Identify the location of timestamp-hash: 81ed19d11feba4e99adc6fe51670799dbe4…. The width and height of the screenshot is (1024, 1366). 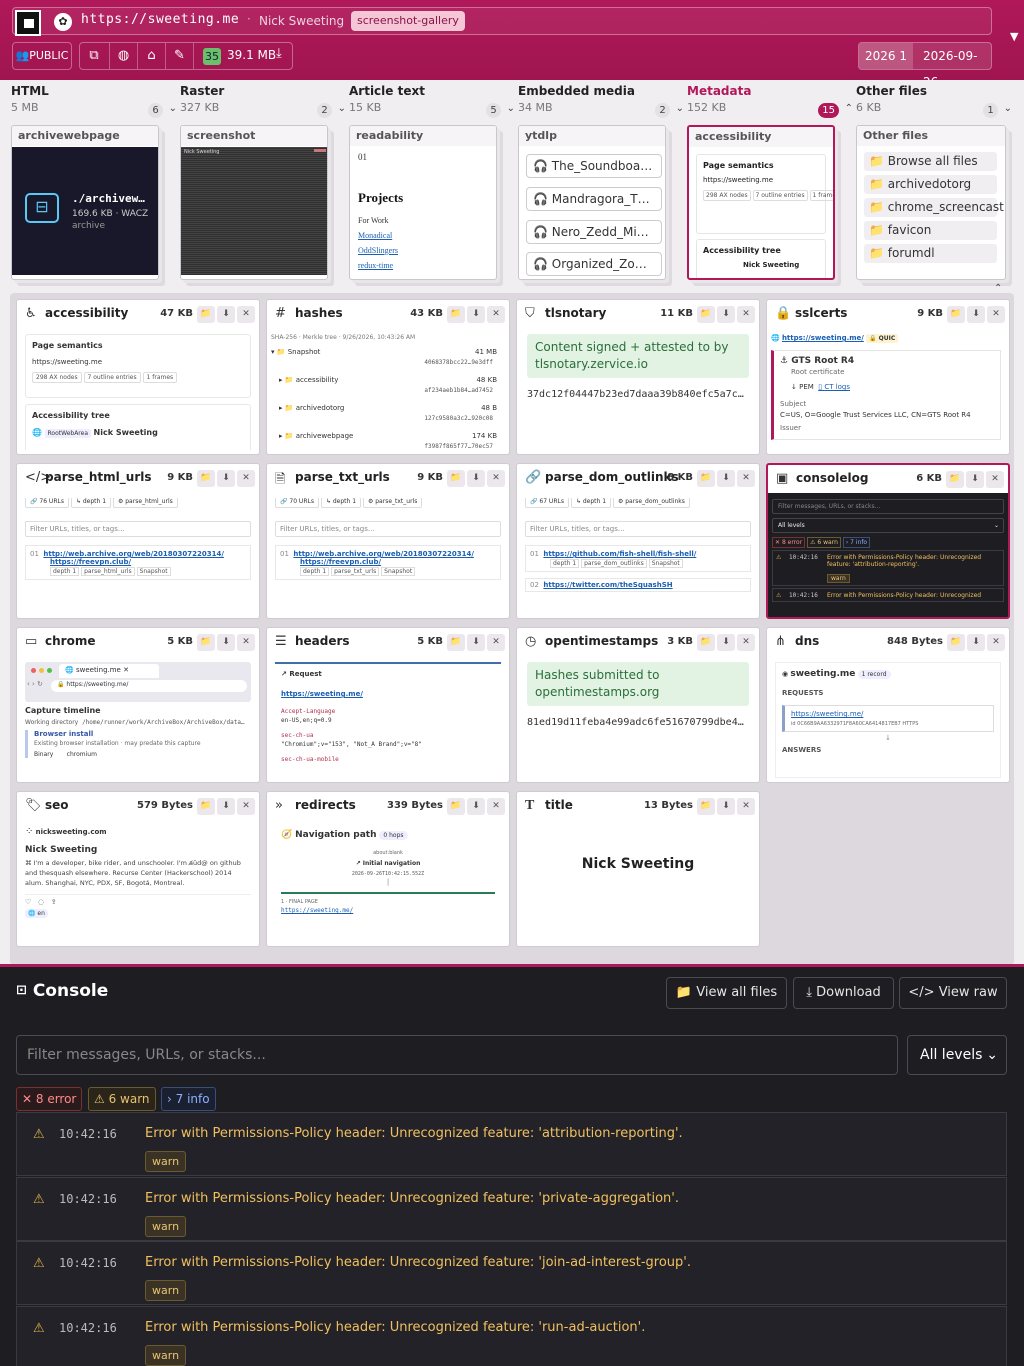
(638, 722).